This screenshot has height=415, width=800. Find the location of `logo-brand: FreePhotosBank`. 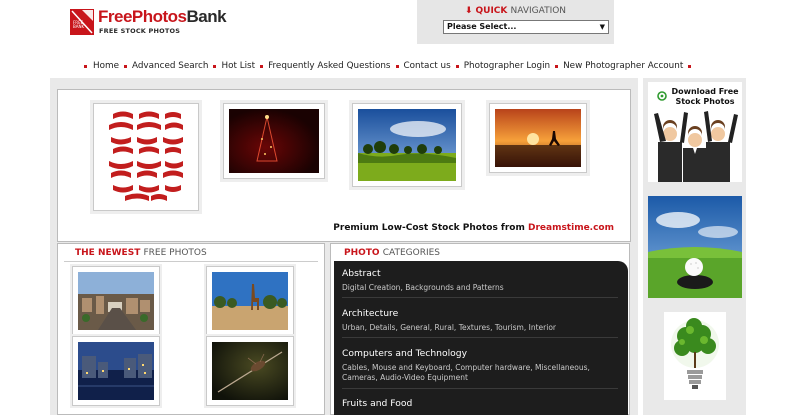

logo-brand: FreePhotosBank is located at coordinates (162, 16).